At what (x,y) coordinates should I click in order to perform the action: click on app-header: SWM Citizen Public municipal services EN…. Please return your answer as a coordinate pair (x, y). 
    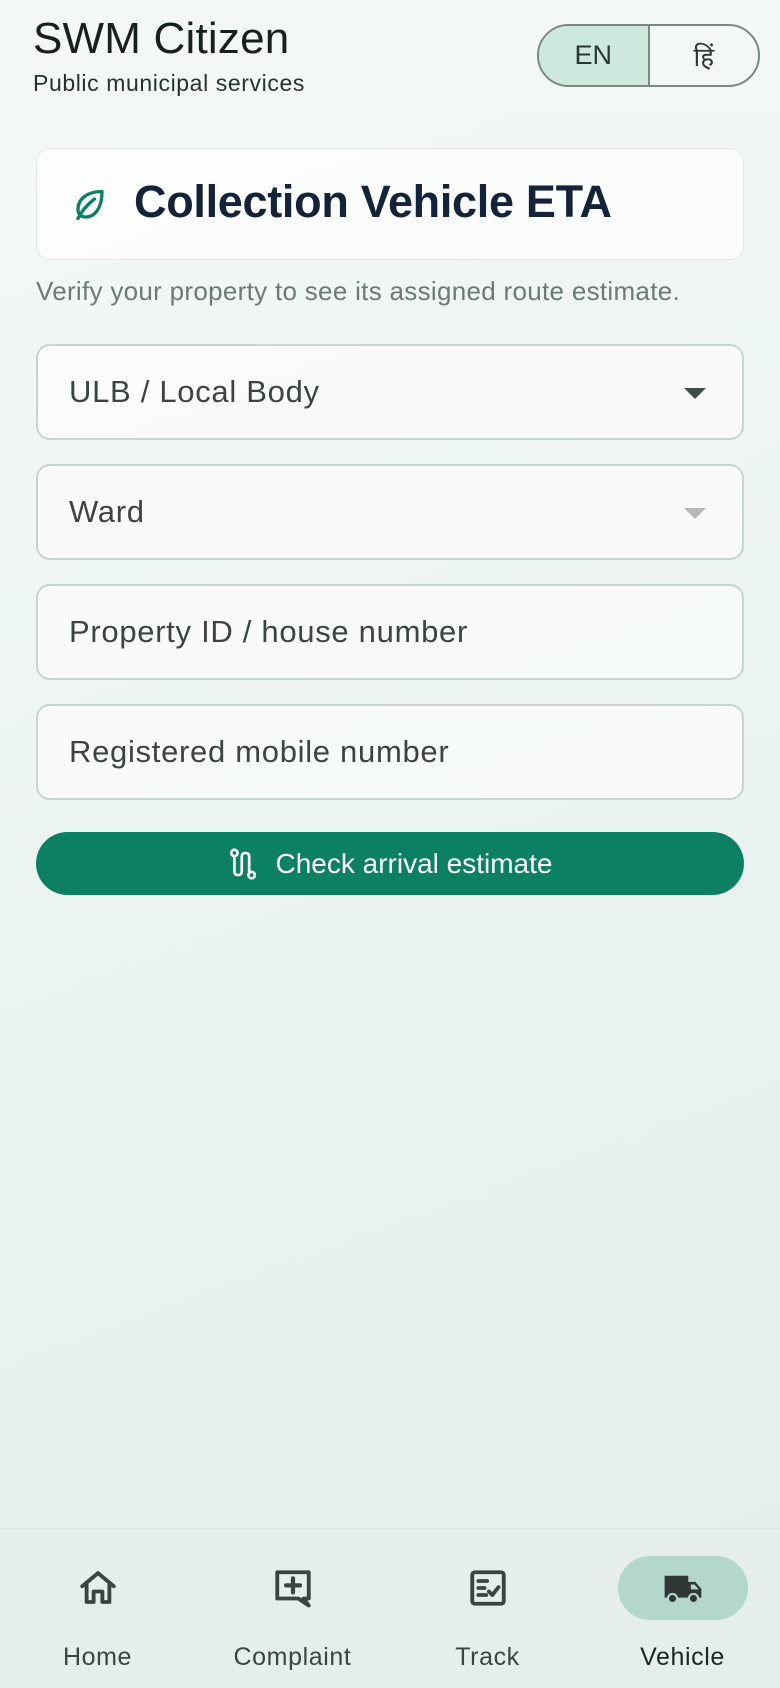
    Looking at the image, I should click on (390, 56).